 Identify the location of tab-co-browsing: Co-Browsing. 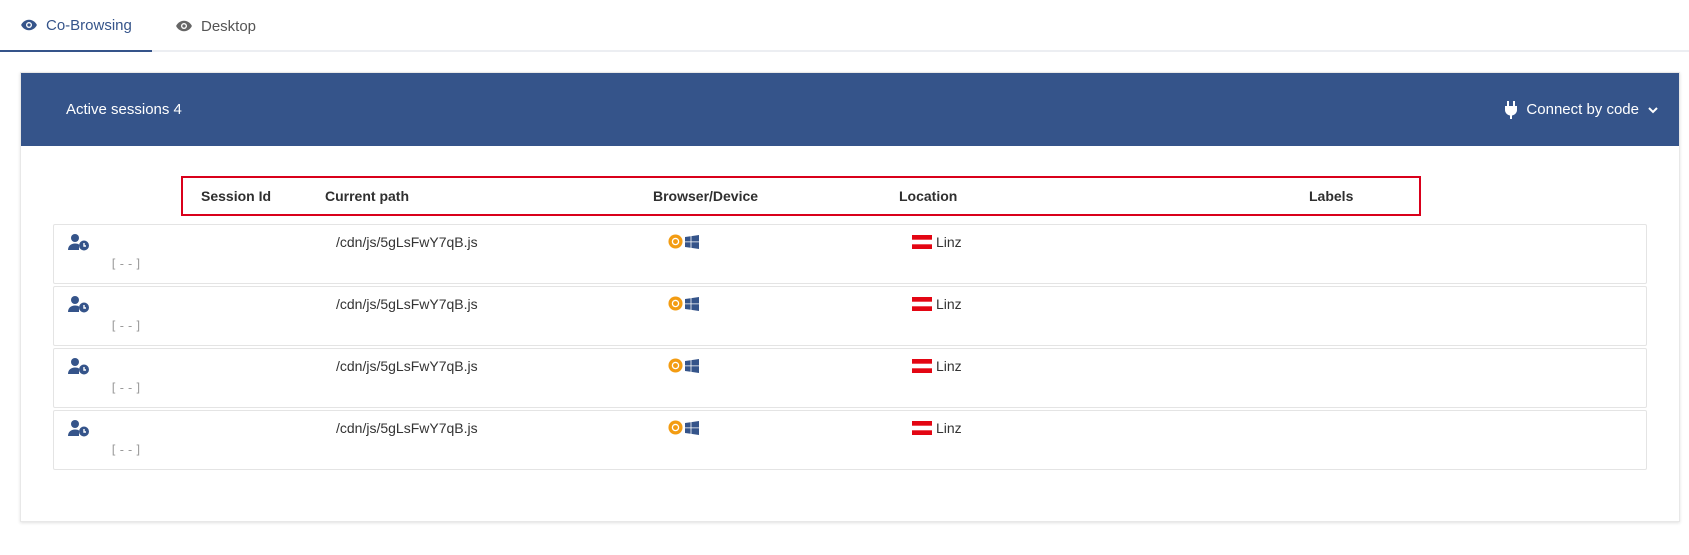
(76, 26).